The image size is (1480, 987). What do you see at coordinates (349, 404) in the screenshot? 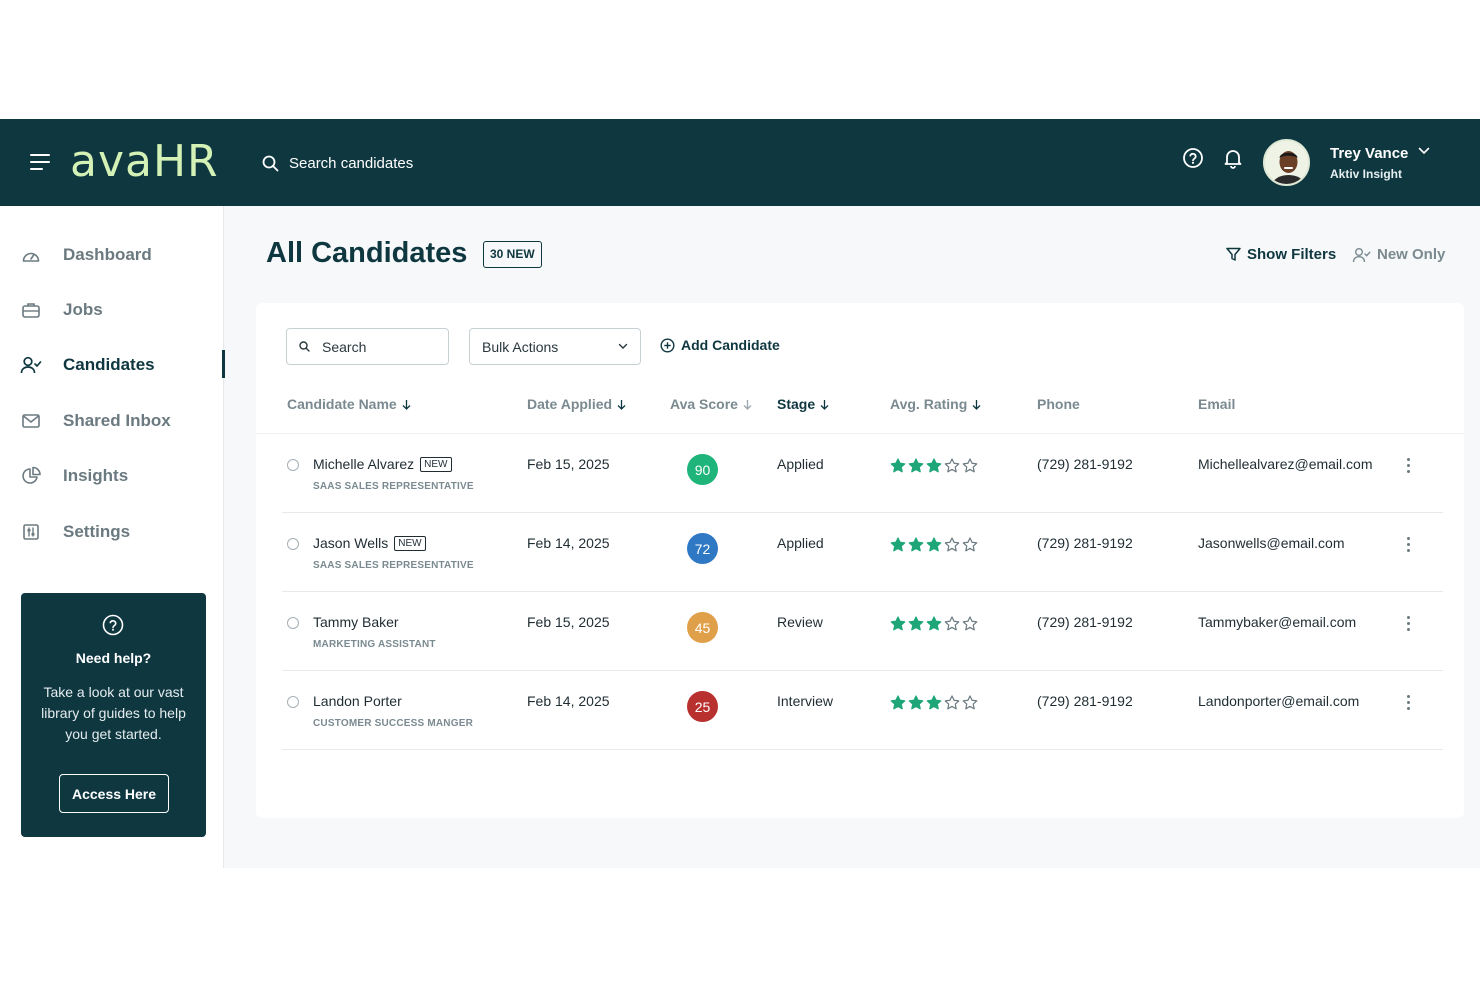
I see `column-header-name: Candidate Name` at bounding box center [349, 404].